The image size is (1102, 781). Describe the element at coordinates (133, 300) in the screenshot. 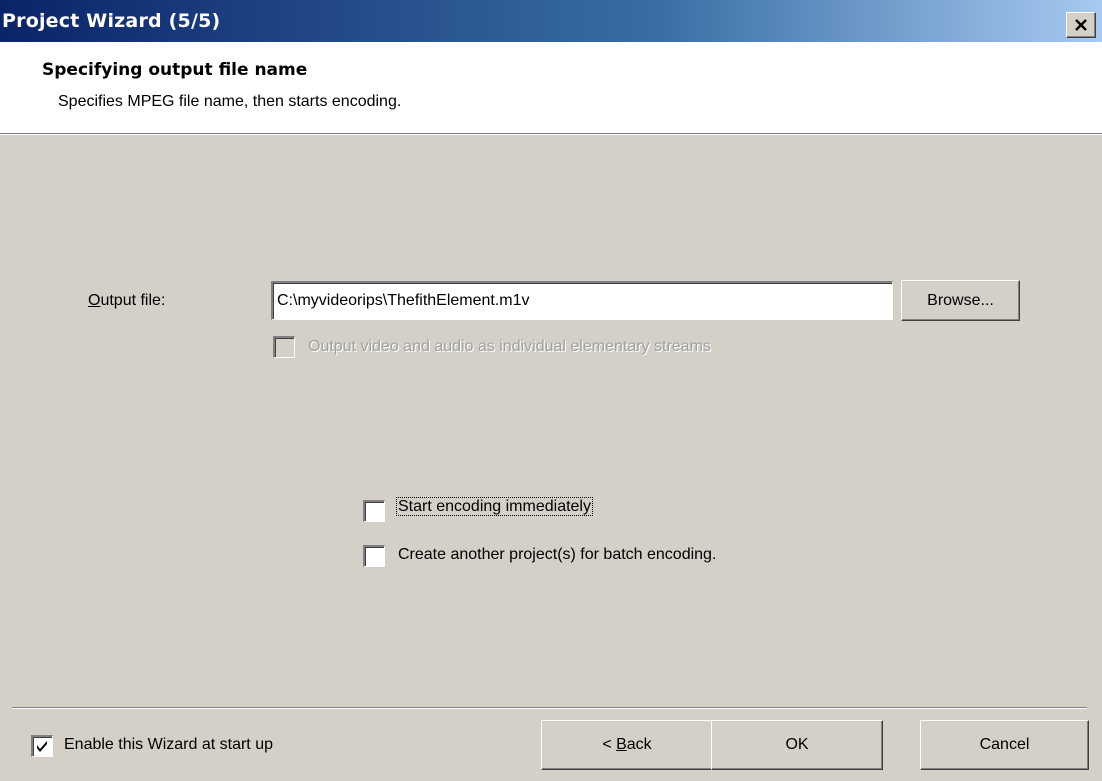

I see `output-file-label-rest: utput file:` at that location.